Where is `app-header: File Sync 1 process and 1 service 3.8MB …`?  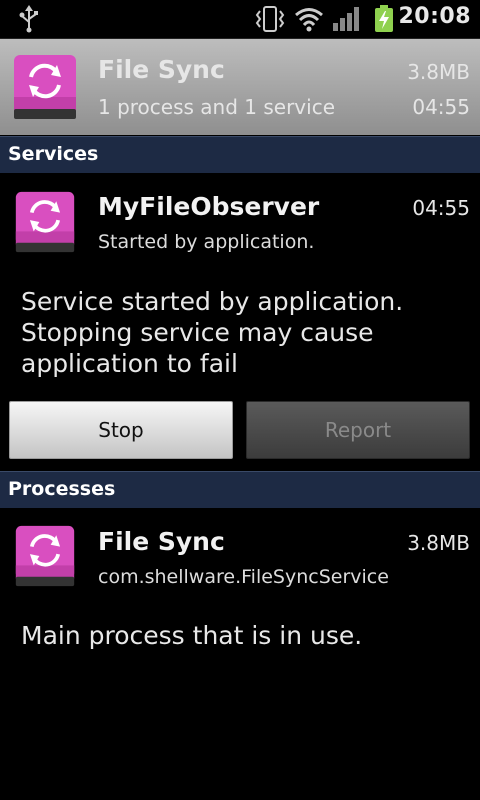 app-header: File Sync 1 process and 1 service 3.8MB … is located at coordinates (240, 87).